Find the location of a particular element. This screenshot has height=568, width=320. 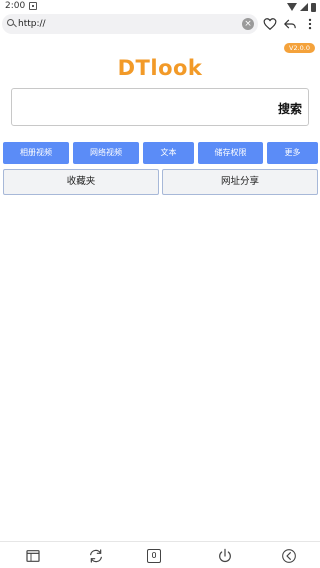

signal-icon is located at coordinates (304, 7).